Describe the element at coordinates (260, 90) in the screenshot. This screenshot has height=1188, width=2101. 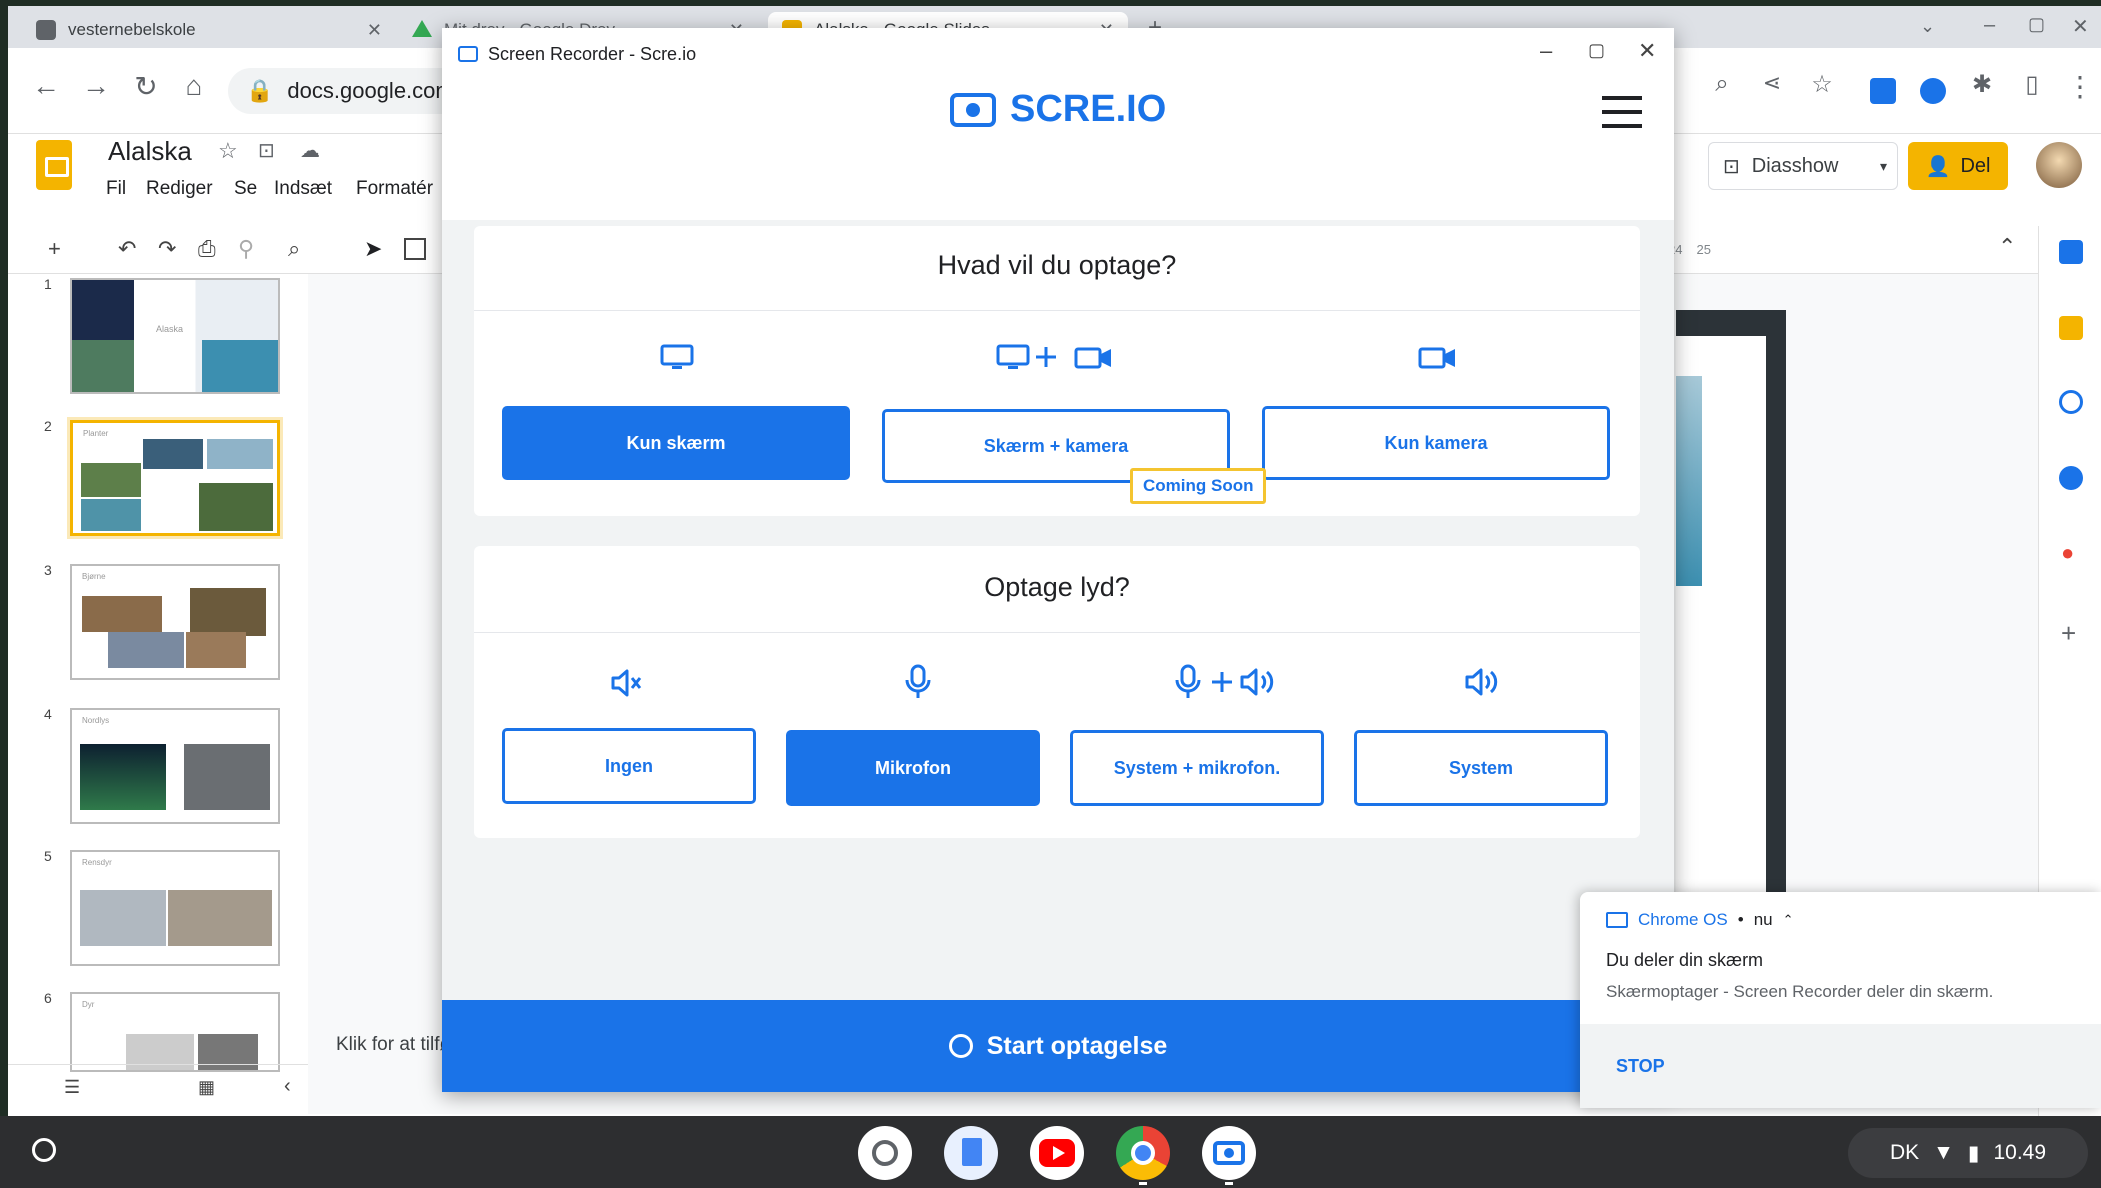
I see `lock-icon: 🔒` at that location.